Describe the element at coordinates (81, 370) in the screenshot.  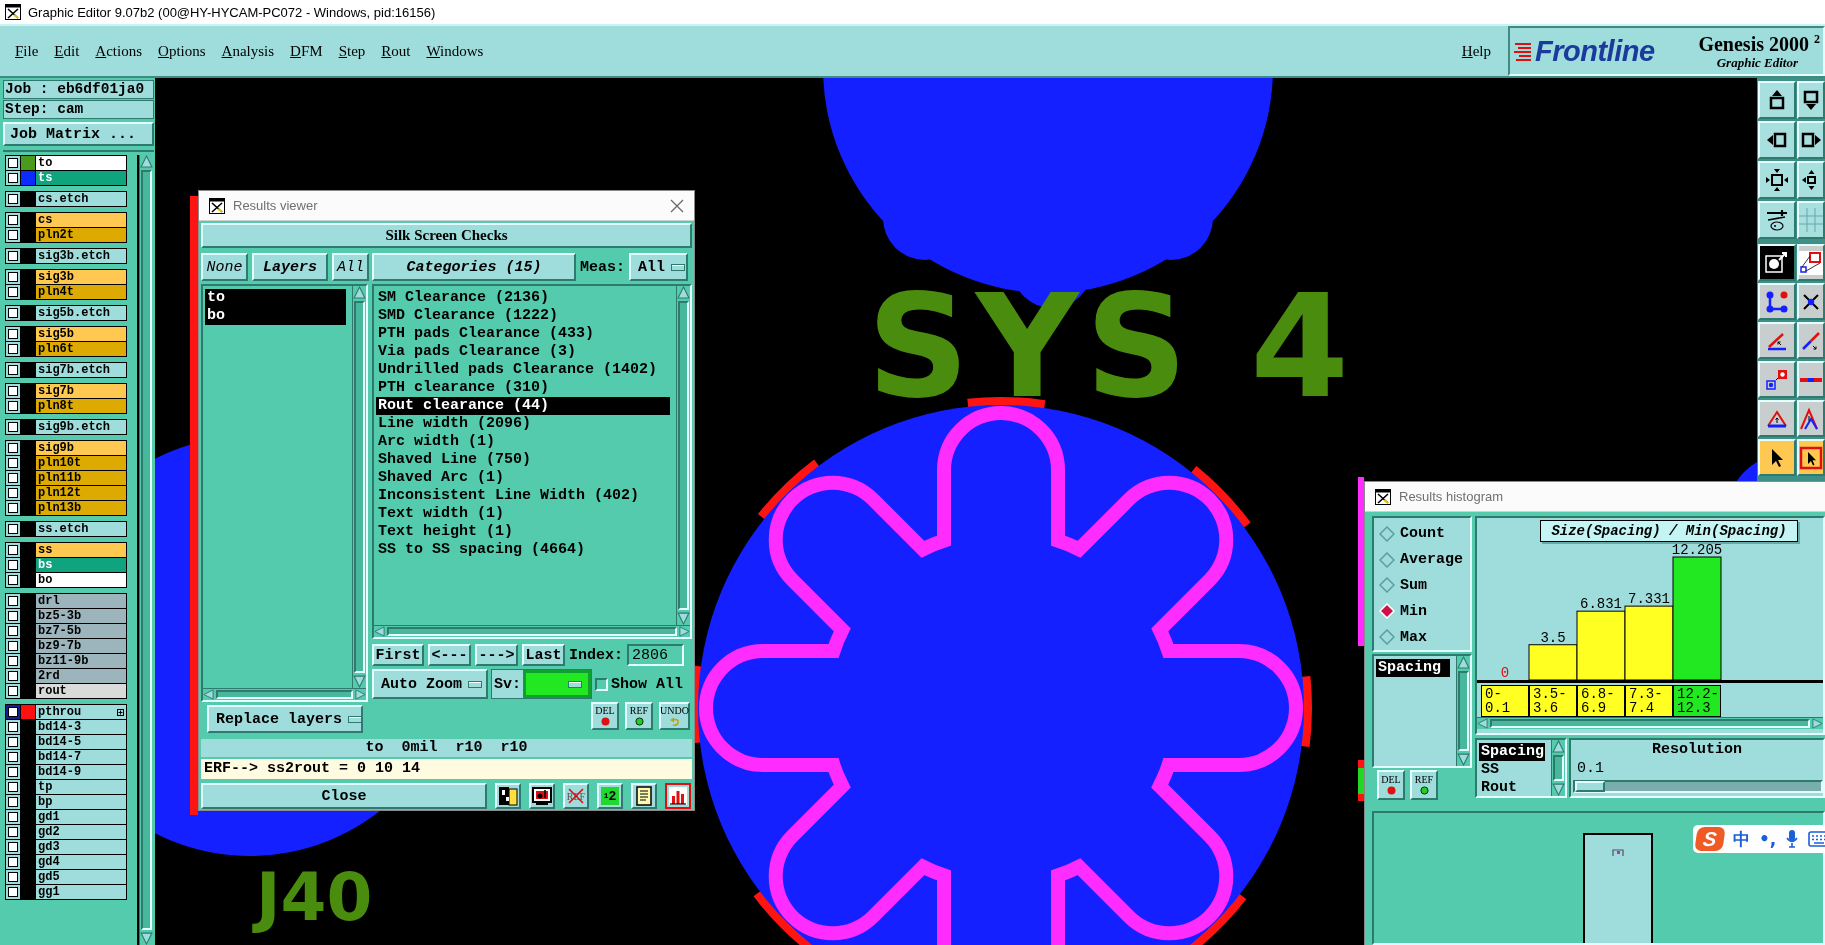
I see `layer-name: sig7b.etch` at that location.